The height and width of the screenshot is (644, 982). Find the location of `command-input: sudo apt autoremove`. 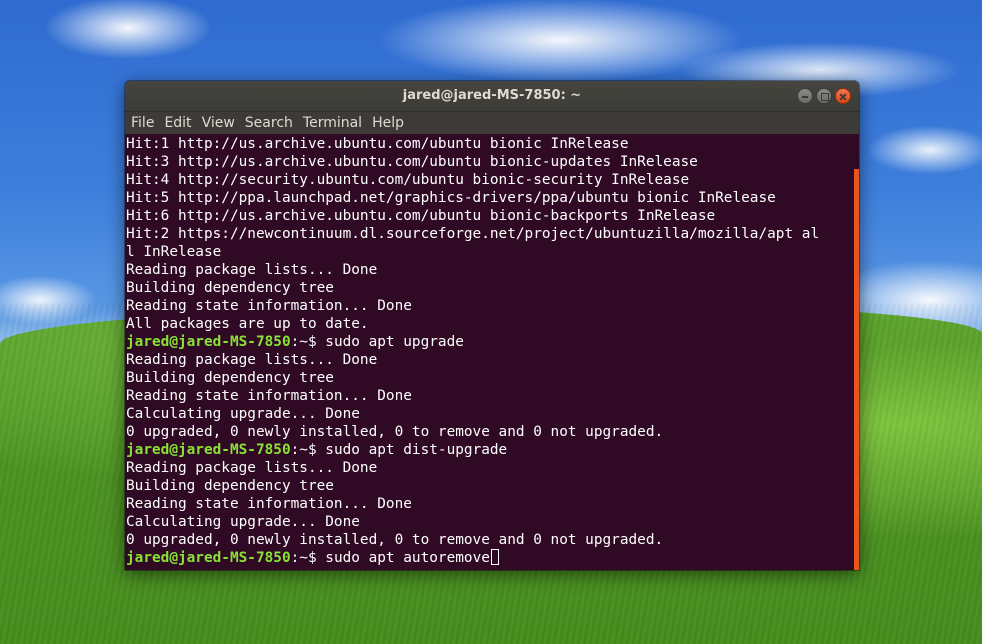

command-input: sudo apt autoremove is located at coordinates (407, 558).